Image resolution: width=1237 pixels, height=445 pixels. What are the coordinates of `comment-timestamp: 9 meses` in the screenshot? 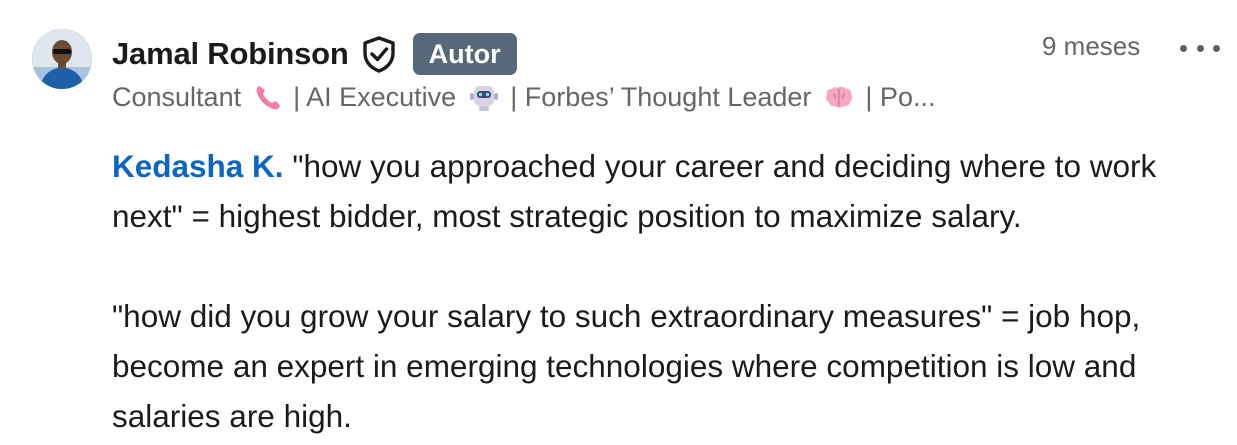 It's located at (1091, 46).